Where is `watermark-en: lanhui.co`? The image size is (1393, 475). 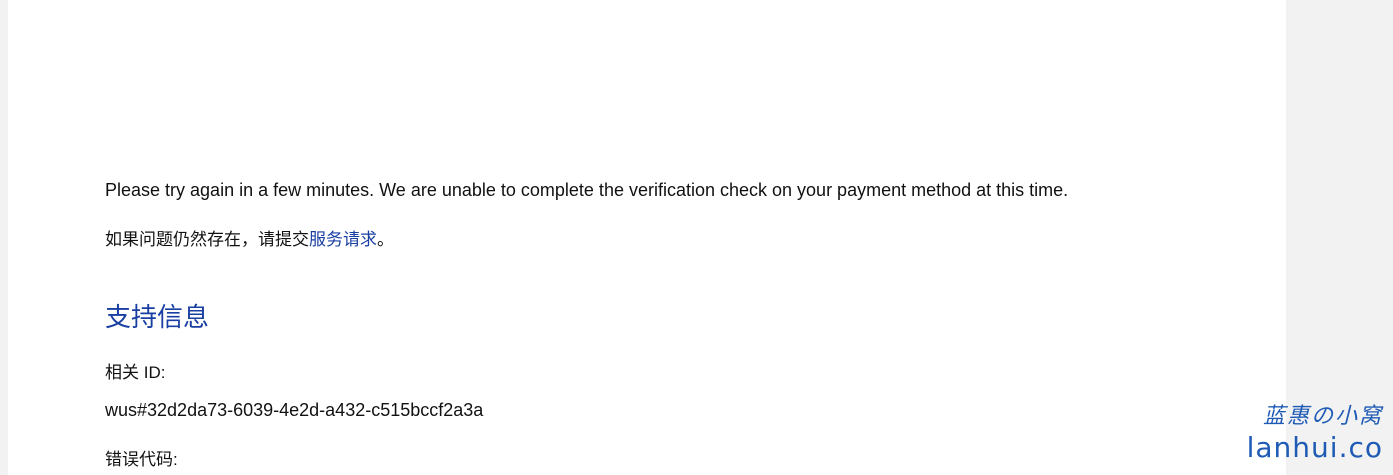
watermark-en: lanhui.co is located at coordinates (1314, 447).